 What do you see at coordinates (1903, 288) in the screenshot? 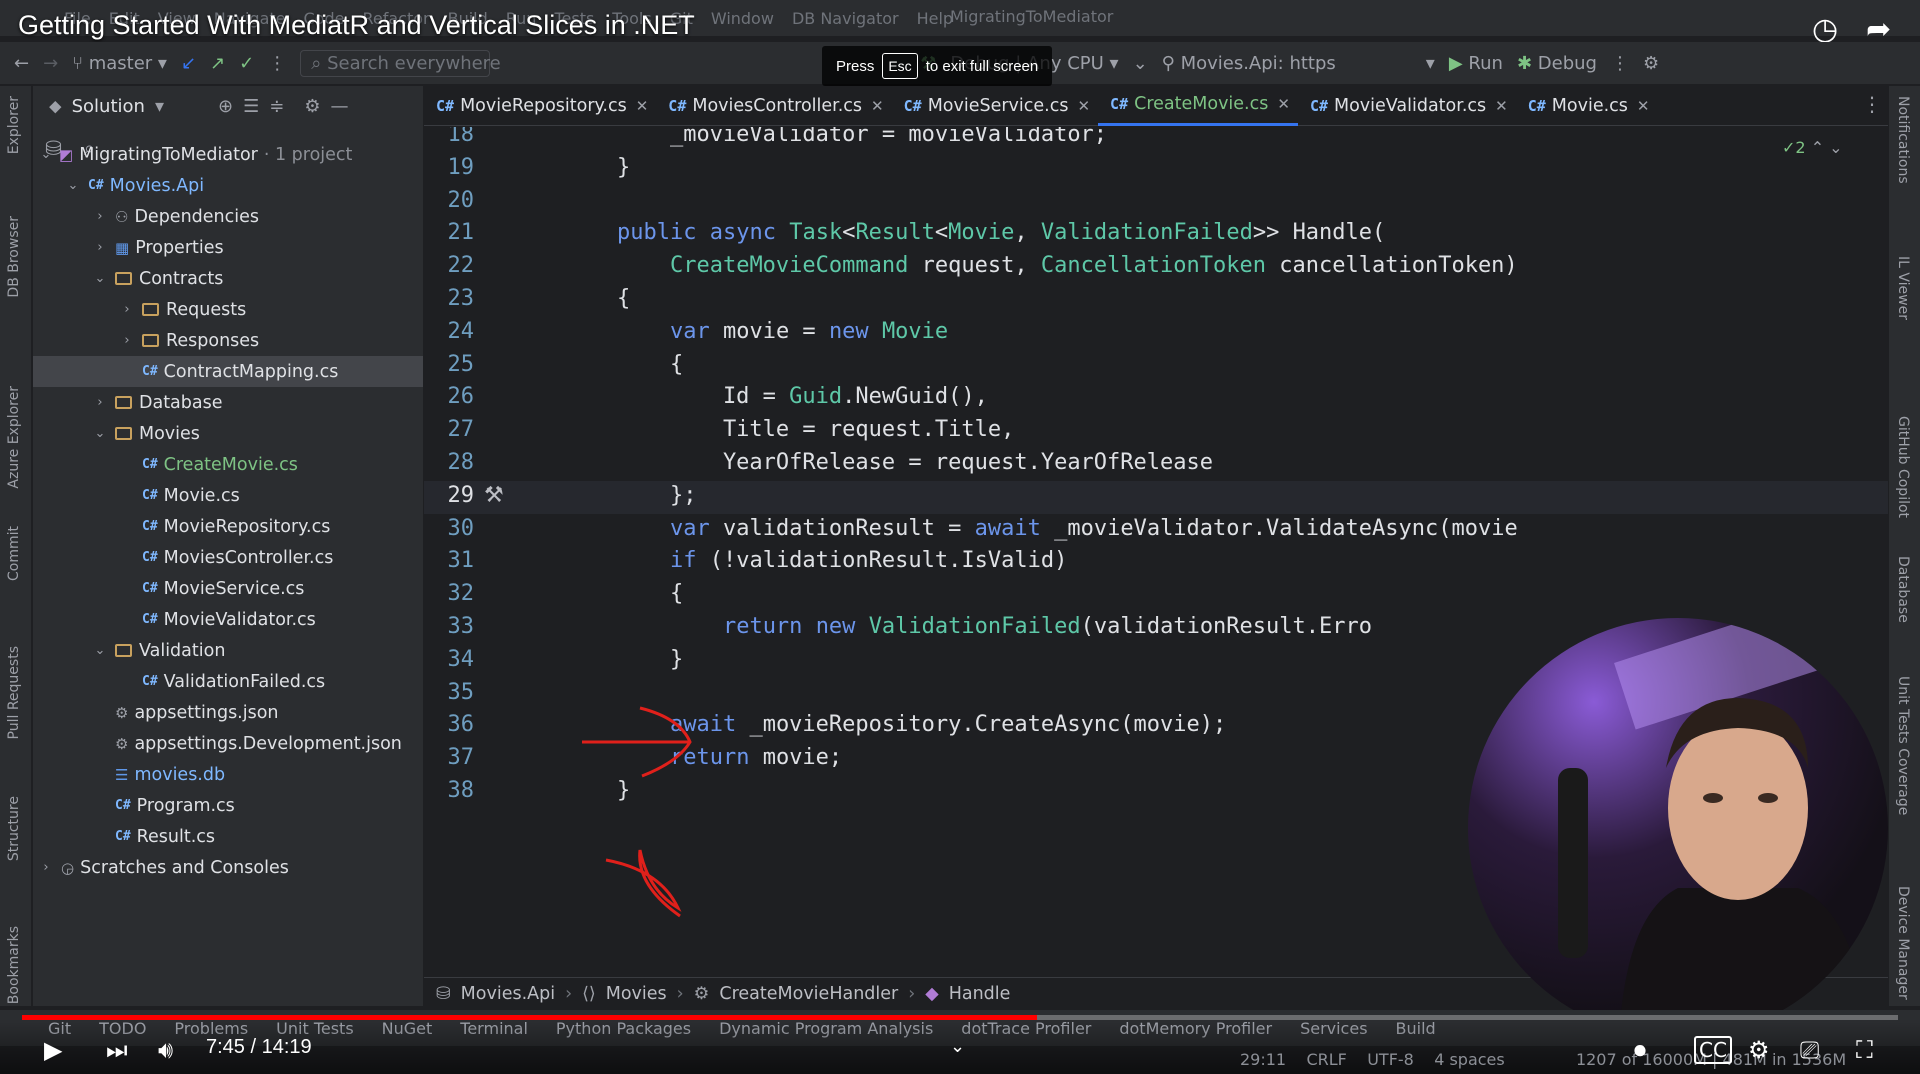
I see `tool-window-il-viewer: IL Viewer` at bounding box center [1903, 288].